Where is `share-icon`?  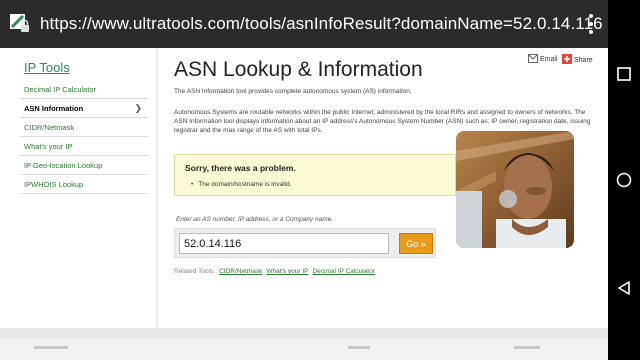 share-icon is located at coordinates (567, 60).